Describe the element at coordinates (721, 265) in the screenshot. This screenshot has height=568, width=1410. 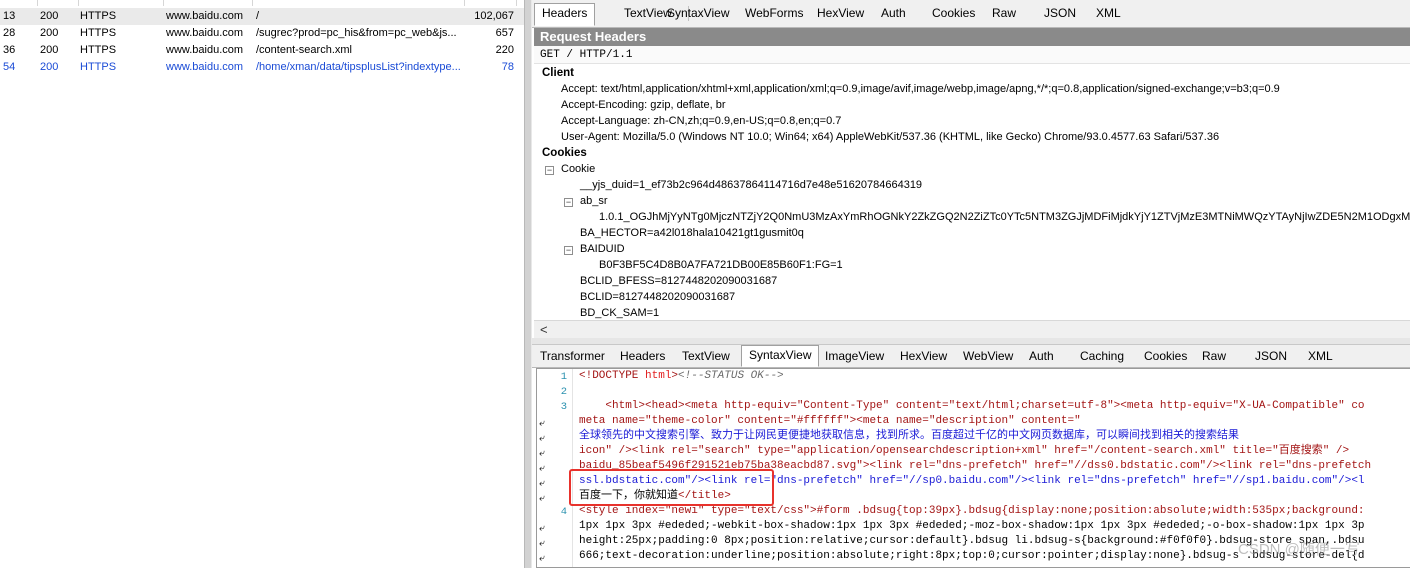
I see `cookie-baiduid-value: B0F3BF5C4D8B0A7FA721DB00E85B60F1:FG=1` at that location.